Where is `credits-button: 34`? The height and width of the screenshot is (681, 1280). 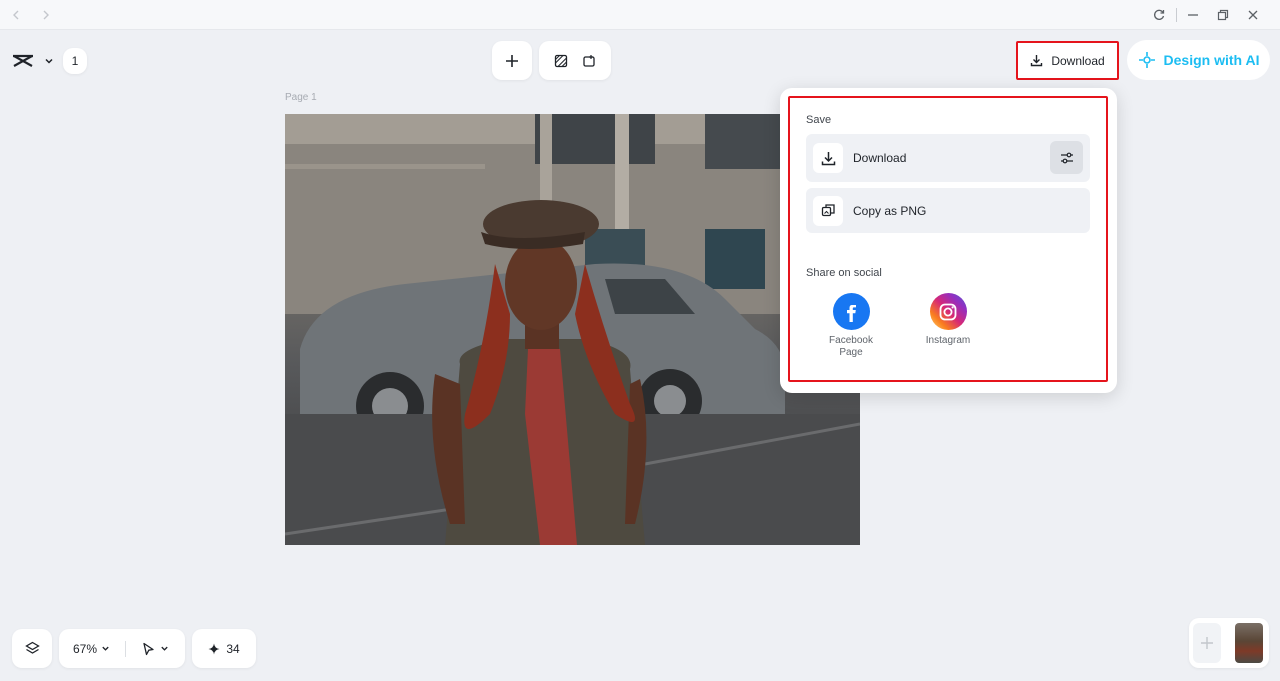 credits-button: 34 is located at coordinates (224, 648).